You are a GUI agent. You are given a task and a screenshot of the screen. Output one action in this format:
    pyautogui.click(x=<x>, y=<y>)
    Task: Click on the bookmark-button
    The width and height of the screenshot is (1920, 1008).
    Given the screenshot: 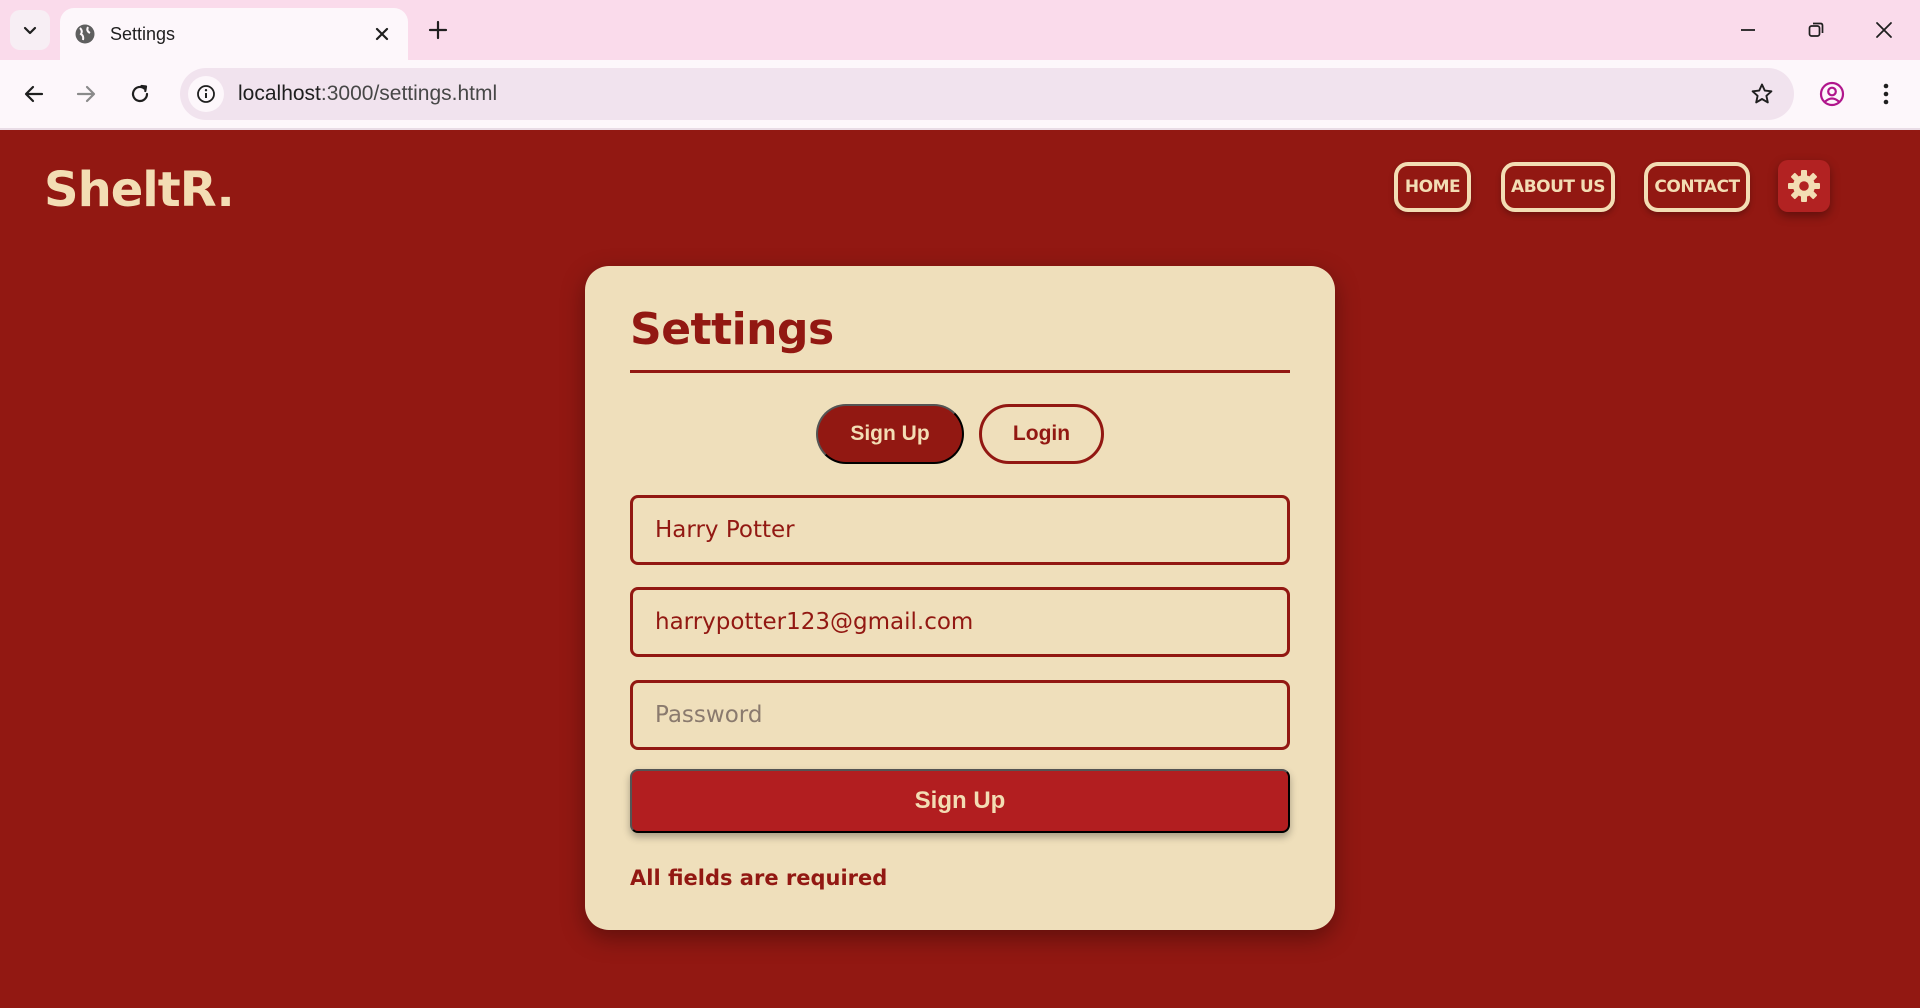 What is the action you would take?
    pyautogui.click(x=1762, y=94)
    